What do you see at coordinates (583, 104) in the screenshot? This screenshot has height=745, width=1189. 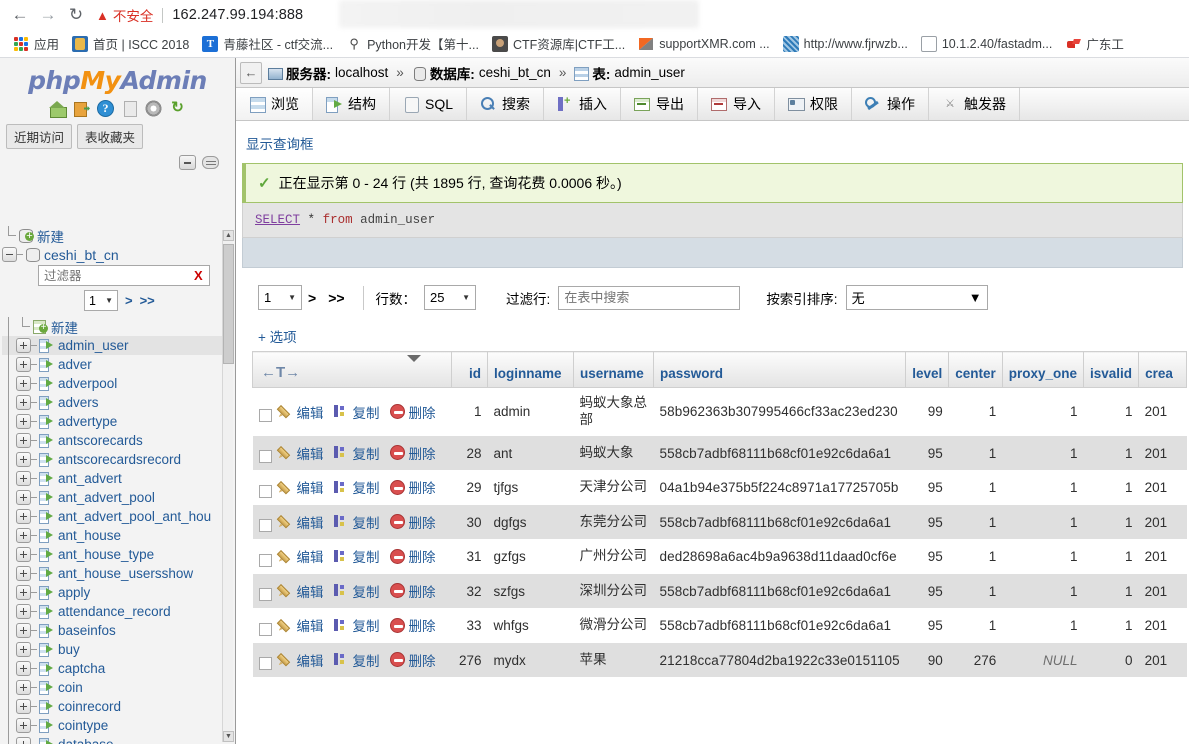 I see `tab-insert: 插入` at bounding box center [583, 104].